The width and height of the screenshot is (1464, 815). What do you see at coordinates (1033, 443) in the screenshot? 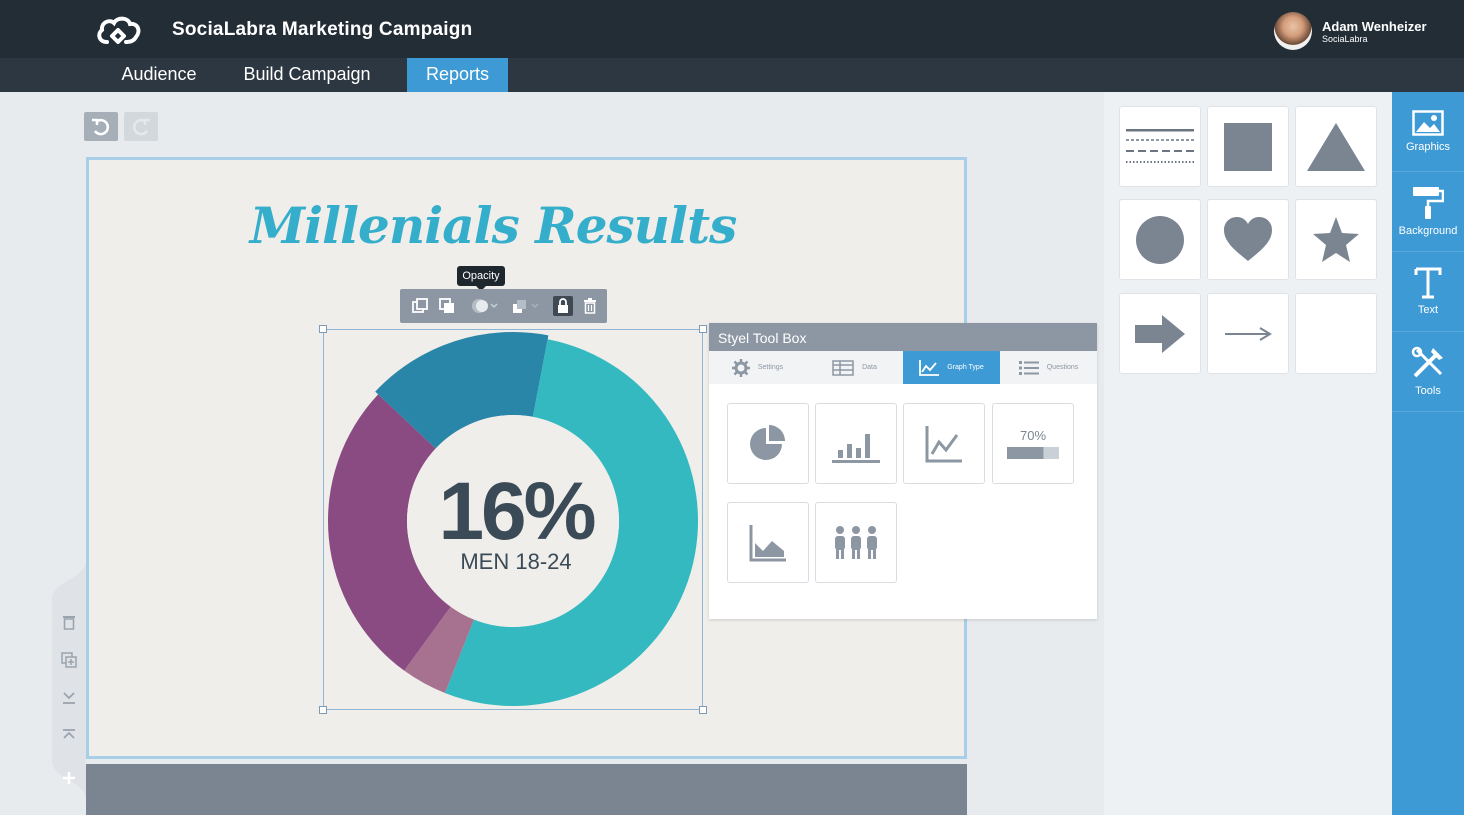
I see `graph-option-progress: 70%` at bounding box center [1033, 443].